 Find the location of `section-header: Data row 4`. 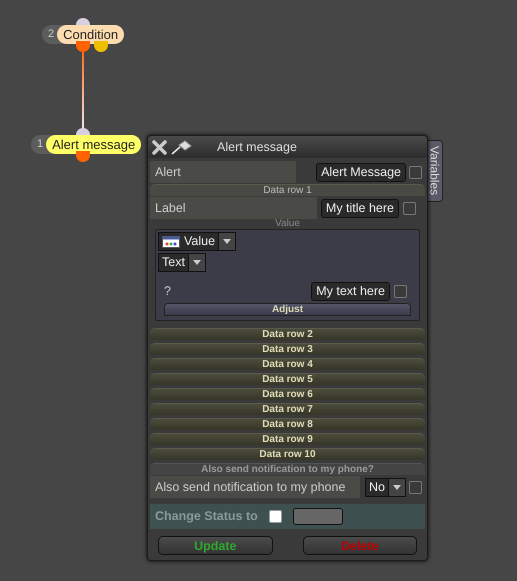

section-header: Data row 4 is located at coordinates (287, 364).